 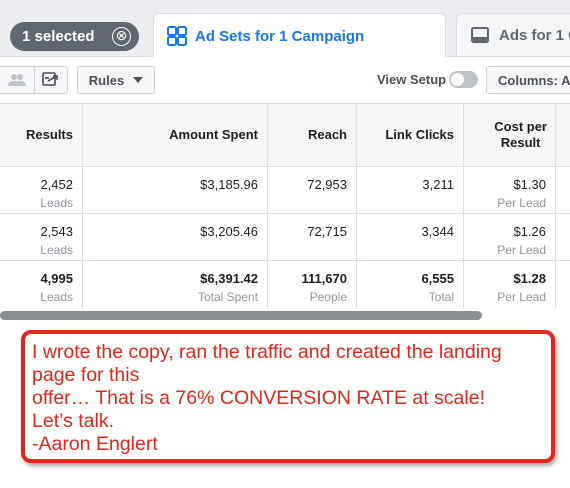 I want to click on audience-button, so click(x=17, y=80).